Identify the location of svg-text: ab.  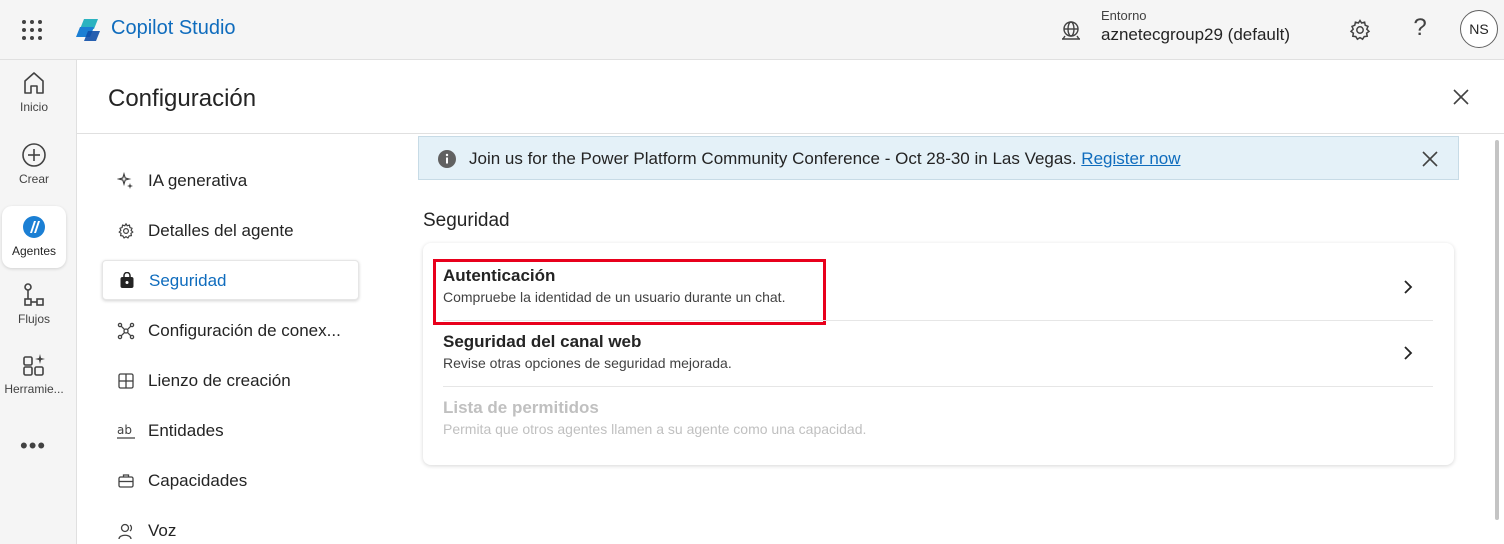
(124, 430).